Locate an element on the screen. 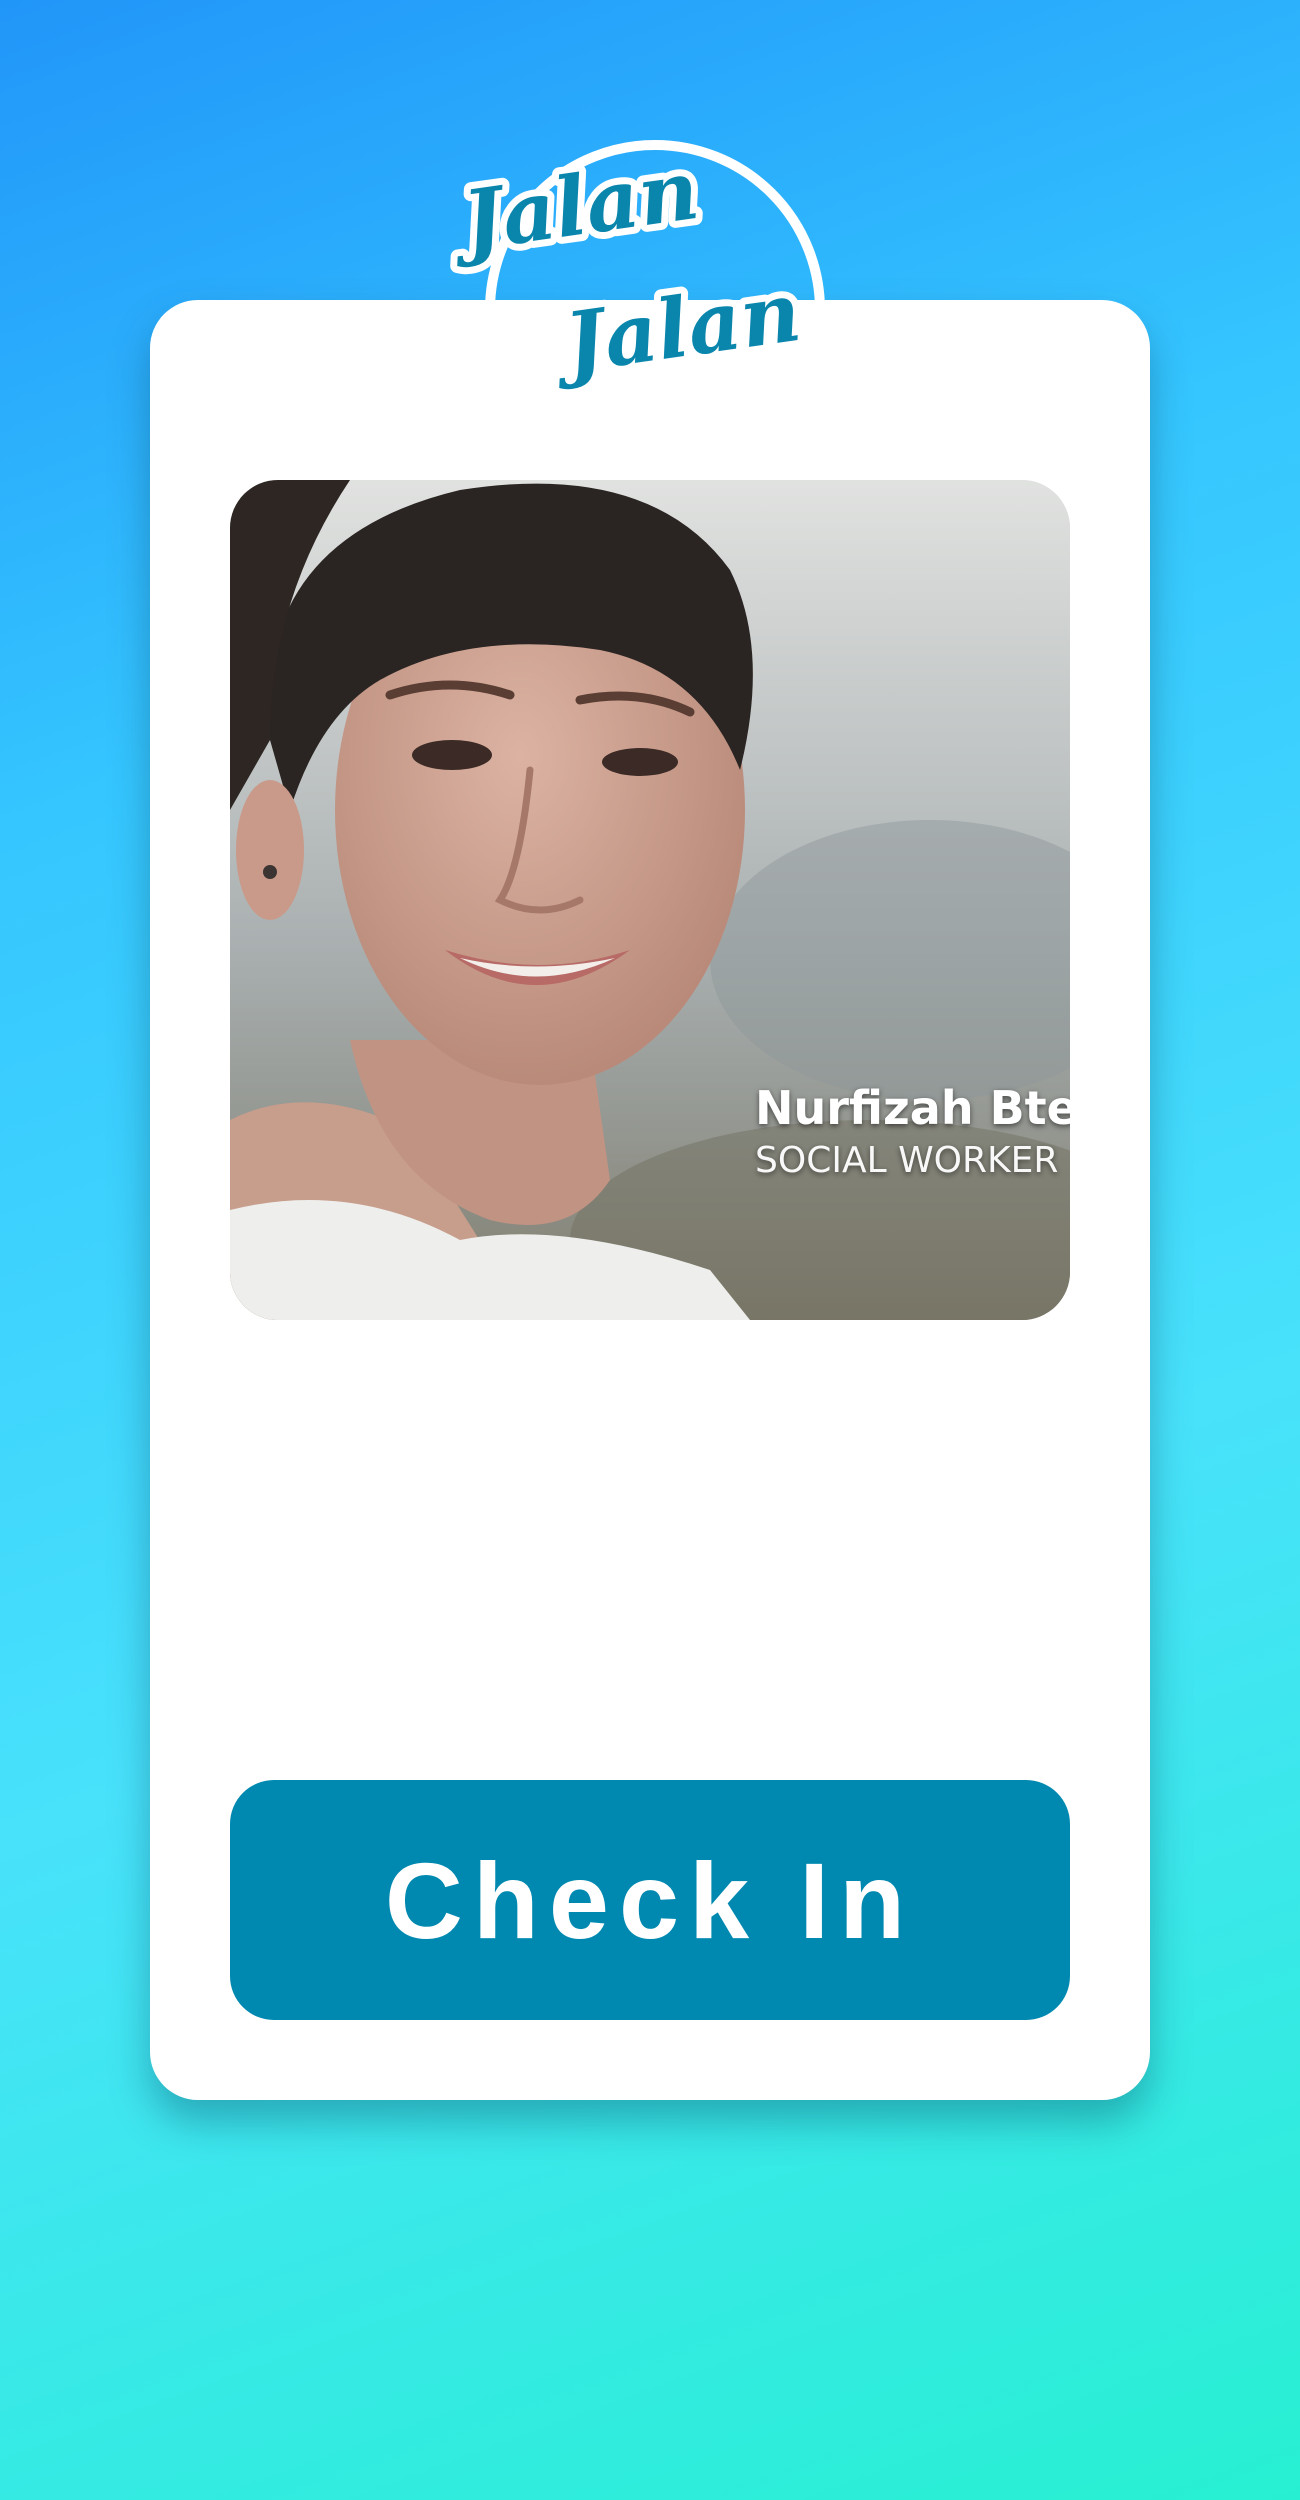 This screenshot has width=1300, height=2500. jalan-jalan-logo: Jalan Jalan is located at coordinates (660, 265).